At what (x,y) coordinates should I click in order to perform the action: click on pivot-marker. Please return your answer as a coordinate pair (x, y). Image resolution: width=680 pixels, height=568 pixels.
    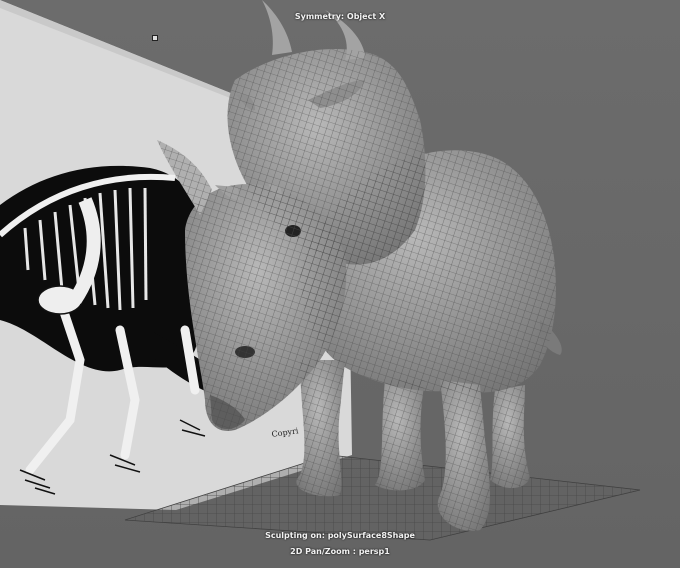
    Looking at the image, I should click on (155, 38).